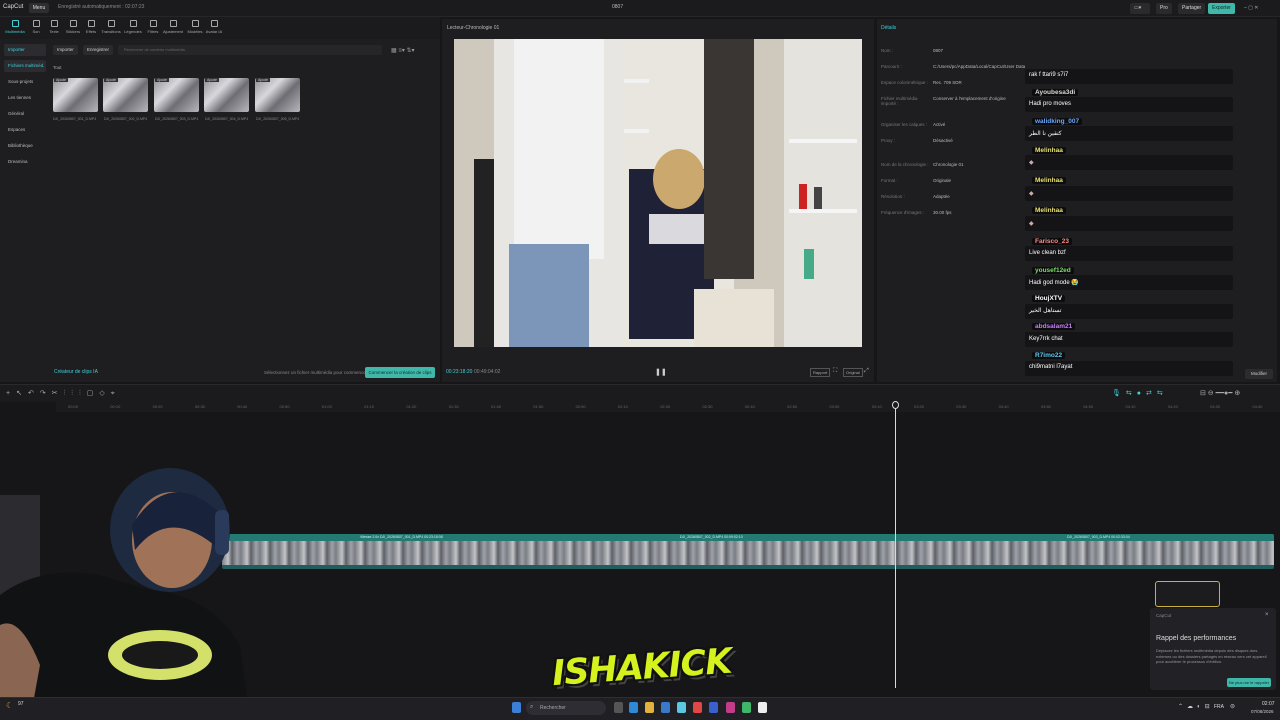 This screenshot has width=1280, height=720. What do you see at coordinates (25, 146) in the screenshot?
I see `sidebar-item-library: Bibliothèque` at bounding box center [25, 146].